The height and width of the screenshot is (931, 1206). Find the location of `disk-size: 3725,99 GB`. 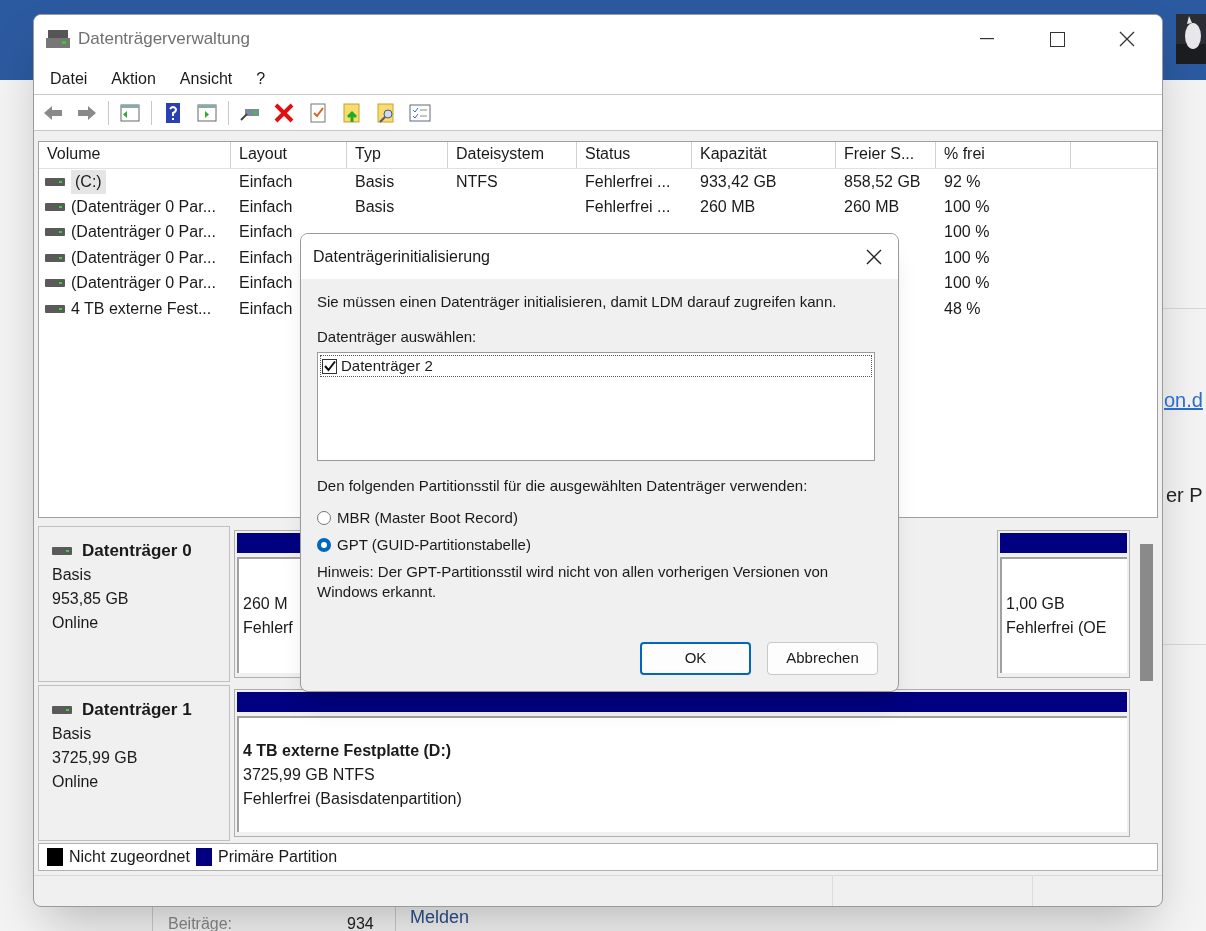

disk-size: 3725,99 GB is located at coordinates (95, 758).